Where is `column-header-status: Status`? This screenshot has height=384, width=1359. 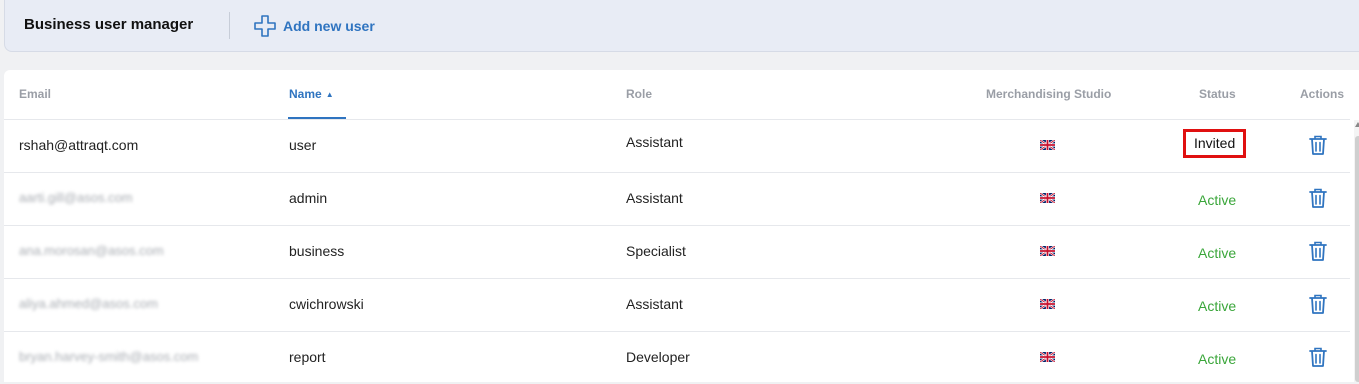 column-header-status: Status is located at coordinates (1217, 94).